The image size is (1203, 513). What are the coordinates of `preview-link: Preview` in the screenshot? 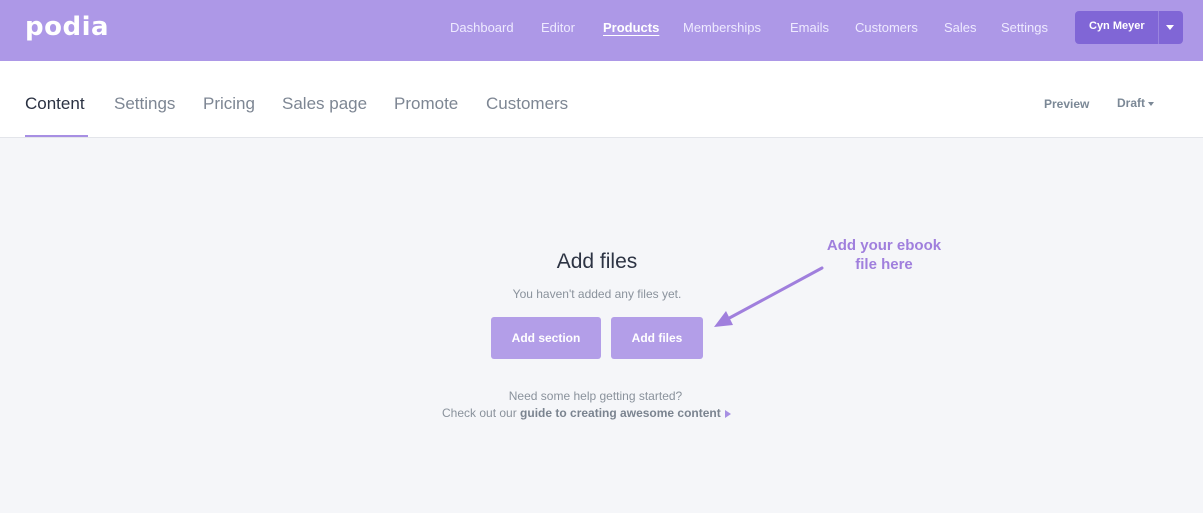 It's located at (1066, 104).